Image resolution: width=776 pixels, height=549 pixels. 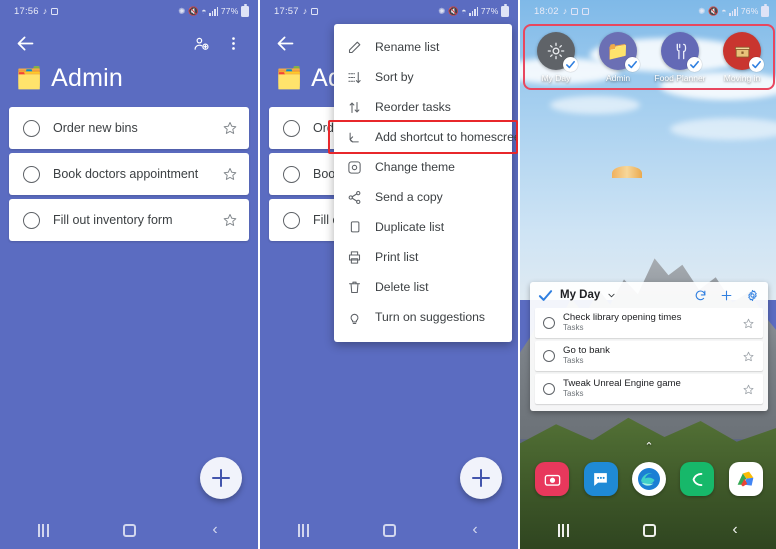 What do you see at coordinates (680, 57) in the screenshot?
I see `shortcut-food-planner: Food Planner` at bounding box center [680, 57].